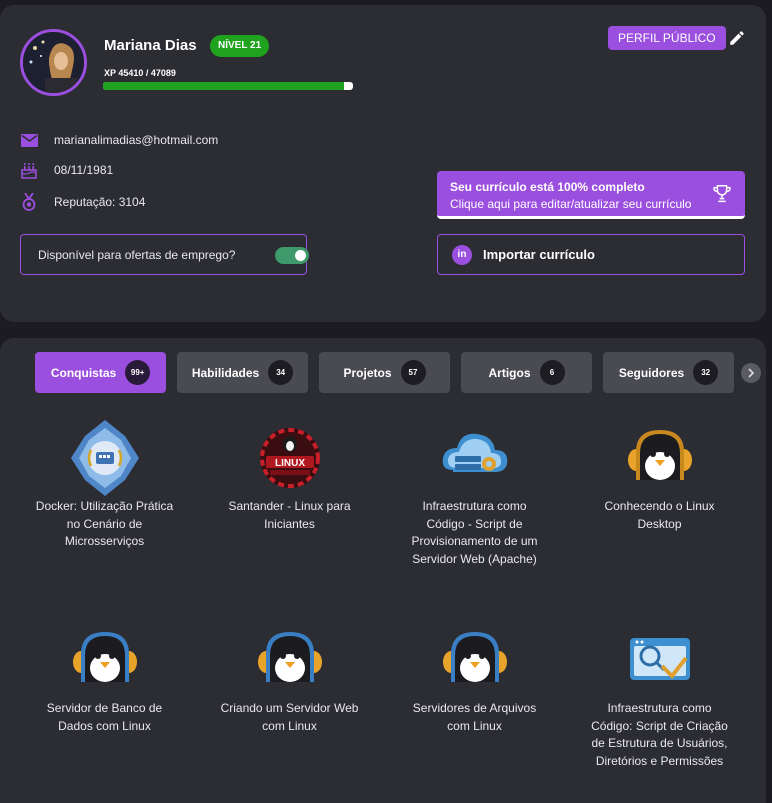 The width and height of the screenshot is (772, 803). Describe the element at coordinates (136, 140) in the screenshot. I see `email-text: marianalimadias@hotmail.com` at that location.